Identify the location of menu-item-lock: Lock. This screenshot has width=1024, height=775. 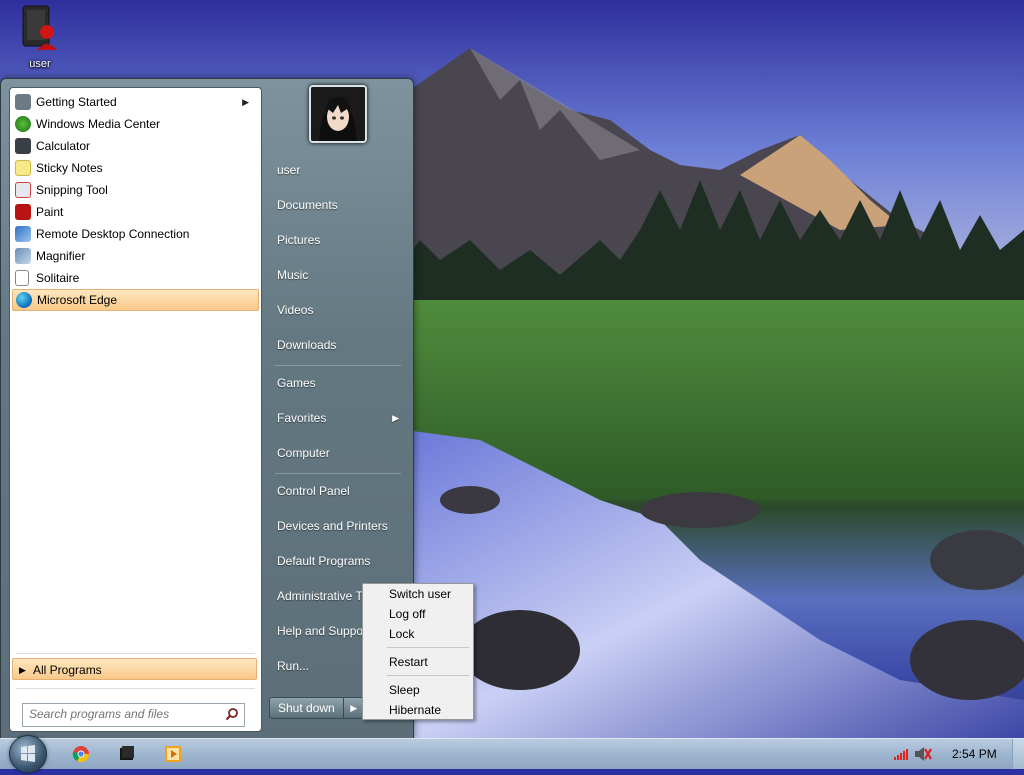
(418, 634).